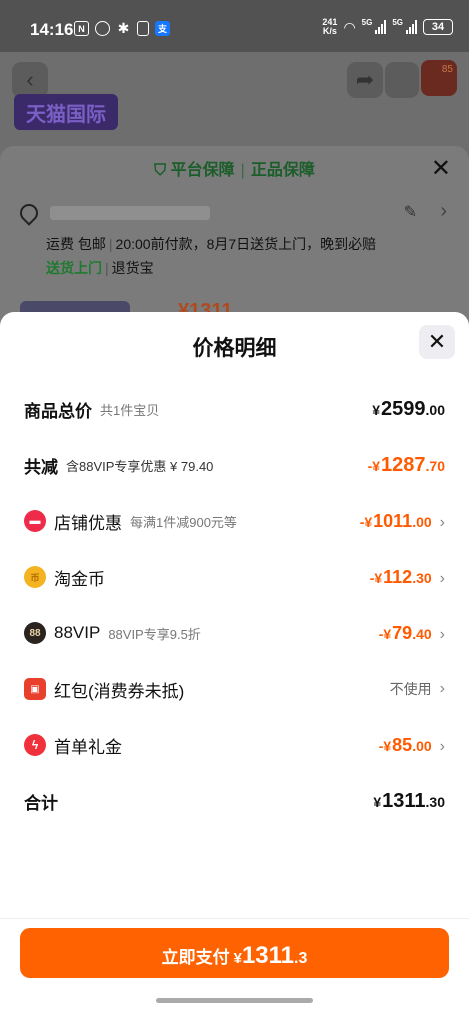  Describe the element at coordinates (234, 577) in the screenshot. I see `row-taobao-coins: 币 淘金币 -¥ 112.30 ›` at that location.